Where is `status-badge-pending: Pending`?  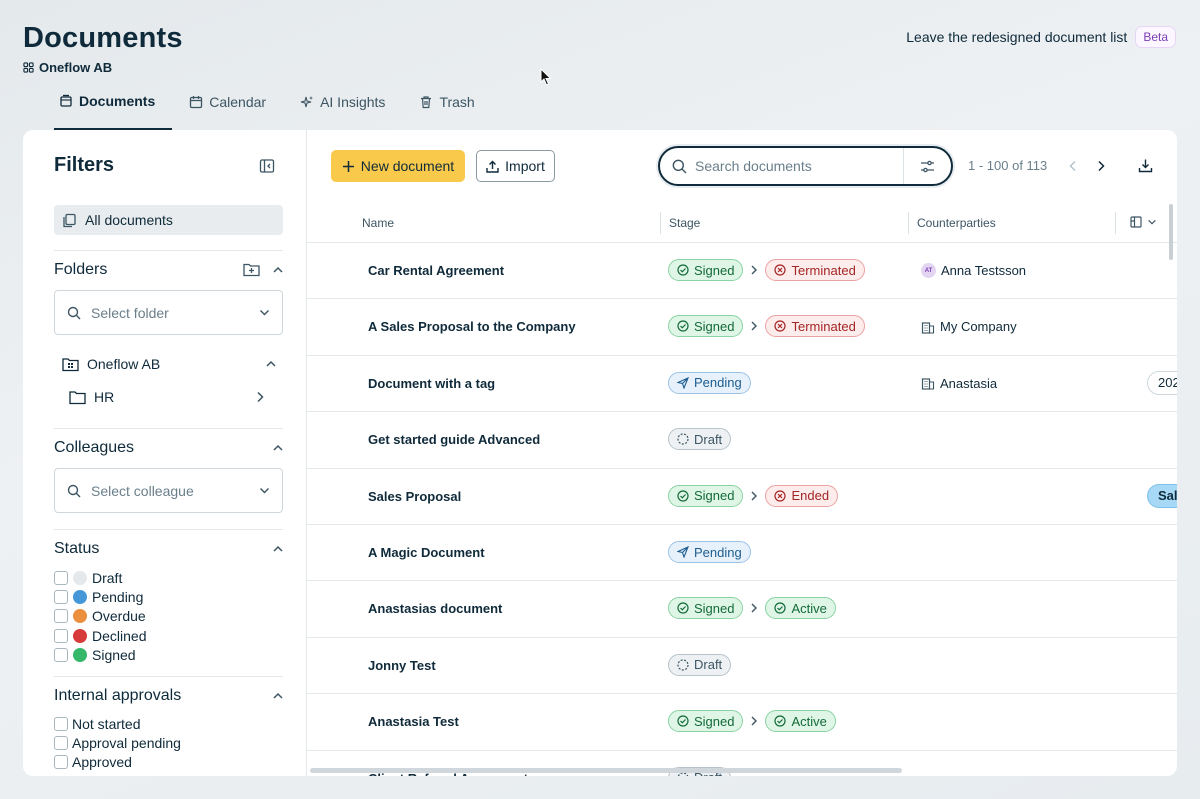
status-badge-pending: Pending is located at coordinates (709, 382).